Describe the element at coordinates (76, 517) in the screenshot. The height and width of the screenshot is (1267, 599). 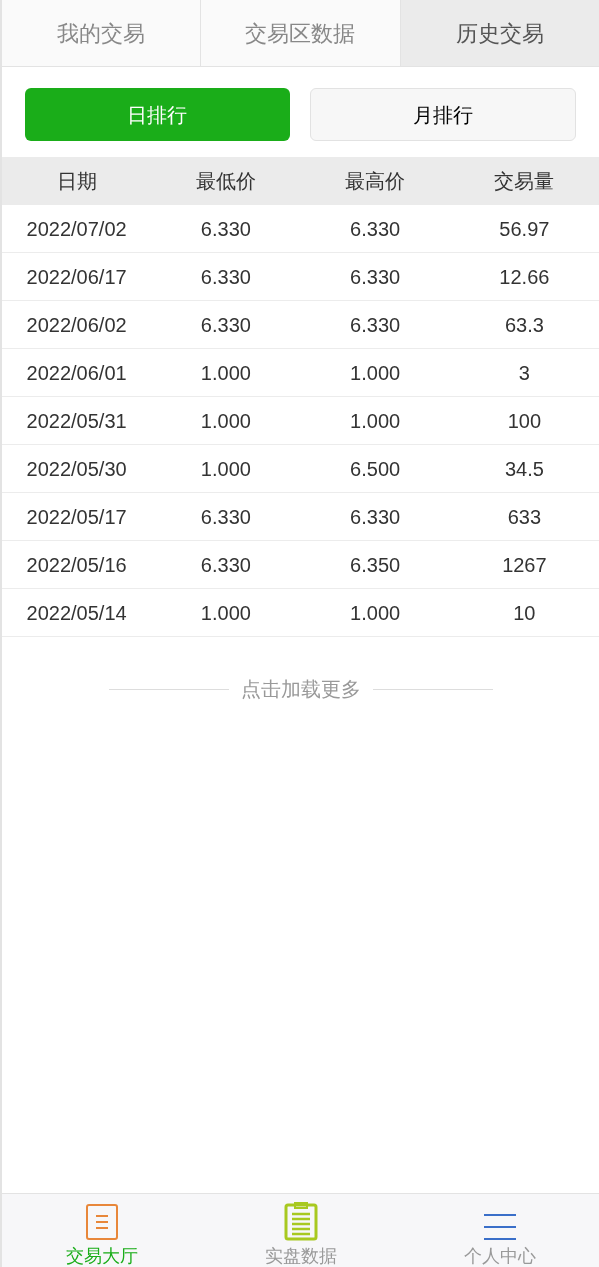
I see `table-cell-text: 2022/05/17` at that location.